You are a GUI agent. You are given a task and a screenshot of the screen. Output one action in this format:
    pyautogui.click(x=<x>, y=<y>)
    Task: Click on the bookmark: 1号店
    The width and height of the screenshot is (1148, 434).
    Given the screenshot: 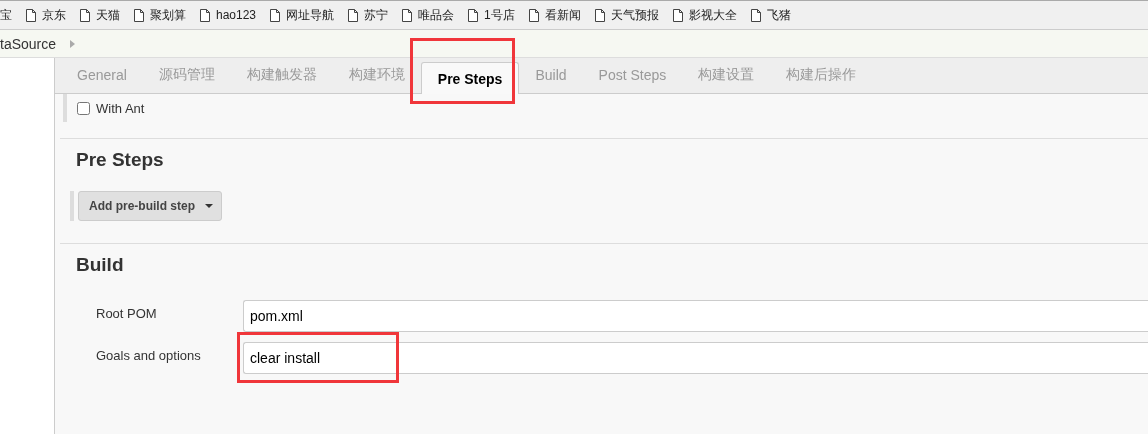 What is the action you would take?
    pyautogui.click(x=499, y=15)
    